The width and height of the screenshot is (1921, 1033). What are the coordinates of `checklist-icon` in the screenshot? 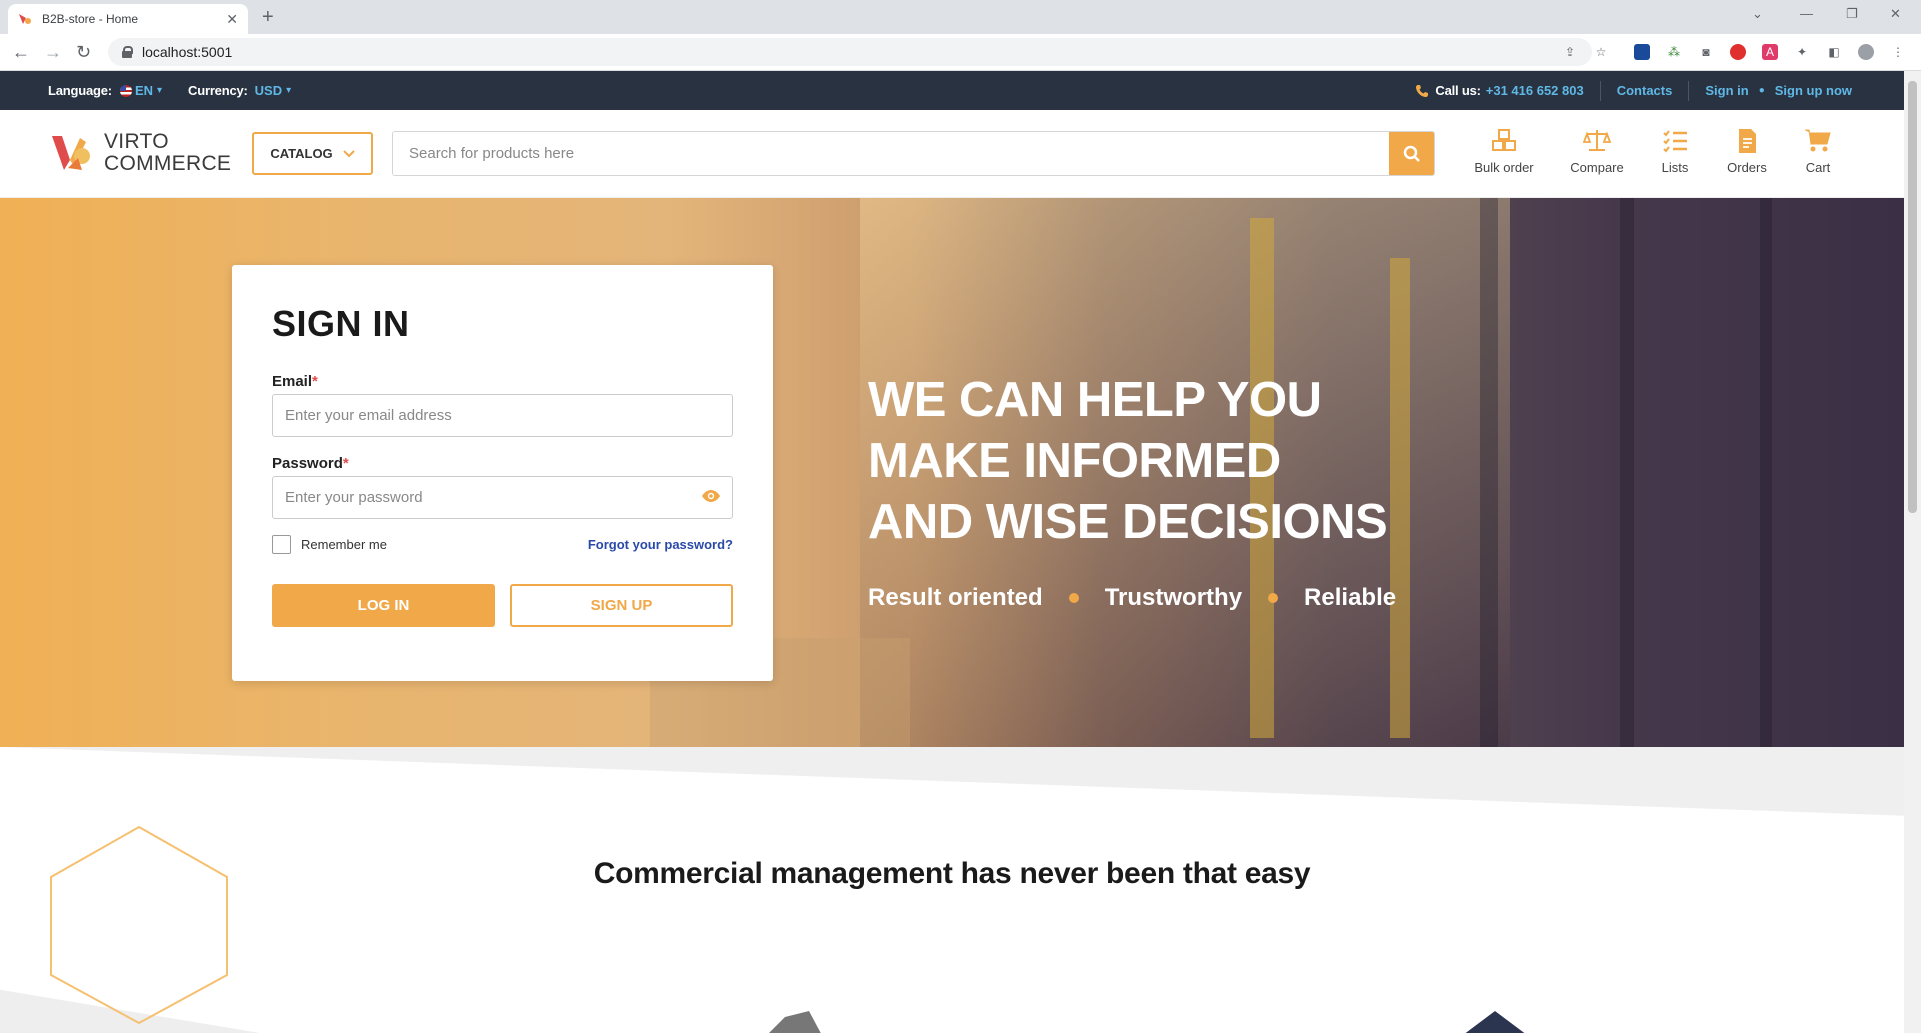 It's located at (1675, 141).